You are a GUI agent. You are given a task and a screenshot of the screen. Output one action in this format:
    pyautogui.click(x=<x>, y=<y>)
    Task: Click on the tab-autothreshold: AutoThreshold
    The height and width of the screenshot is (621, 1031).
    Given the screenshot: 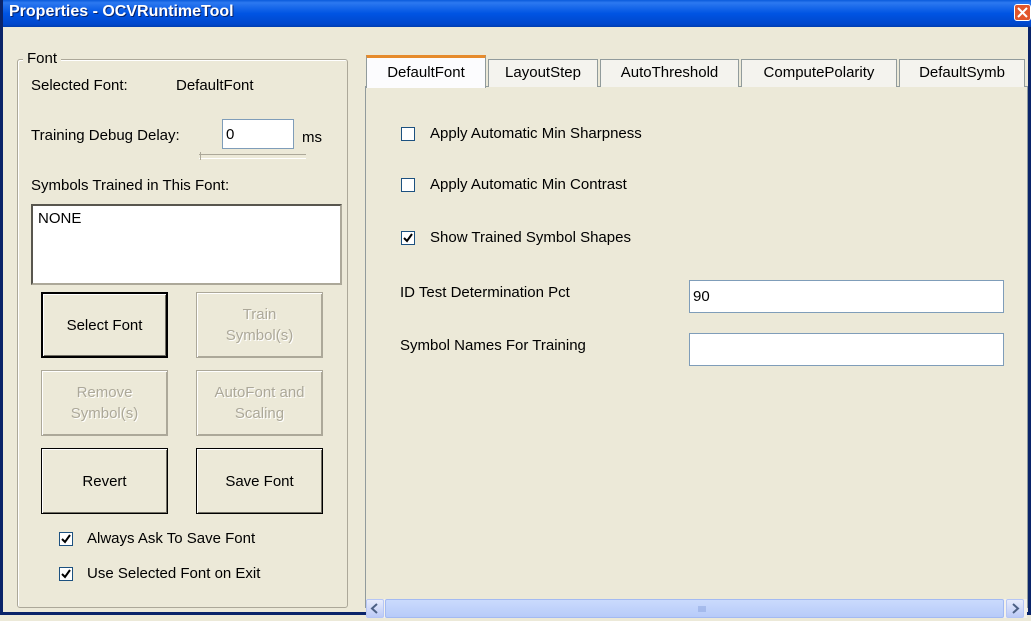 What is the action you would take?
    pyautogui.click(x=669, y=73)
    